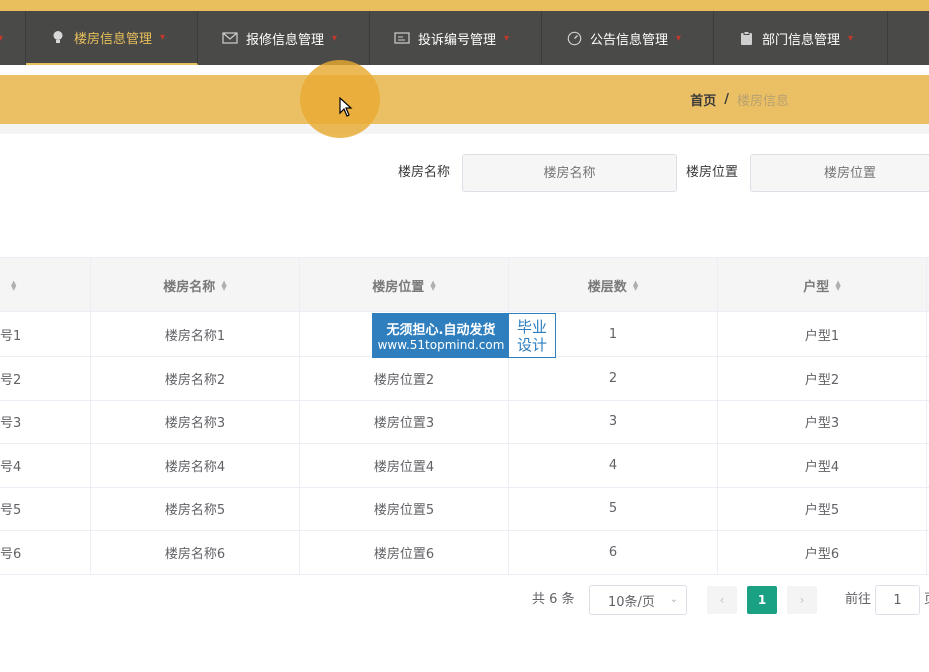  Describe the element at coordinates (464, 5) in the screenshot. I see `top-accent-strip` at that location.